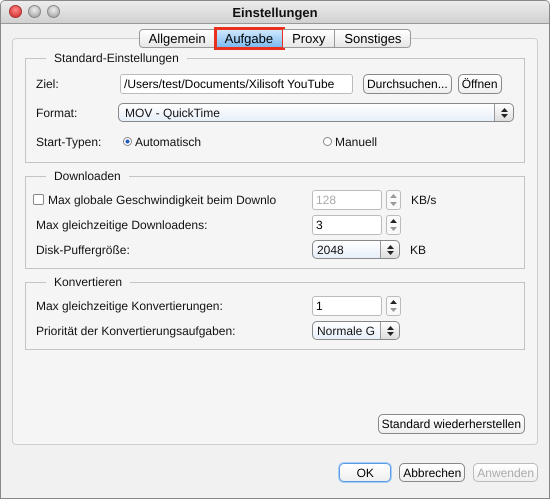  Describe the element at coordinates (57, 113) in the screenshot. I see `field-label: Format:` at that location.